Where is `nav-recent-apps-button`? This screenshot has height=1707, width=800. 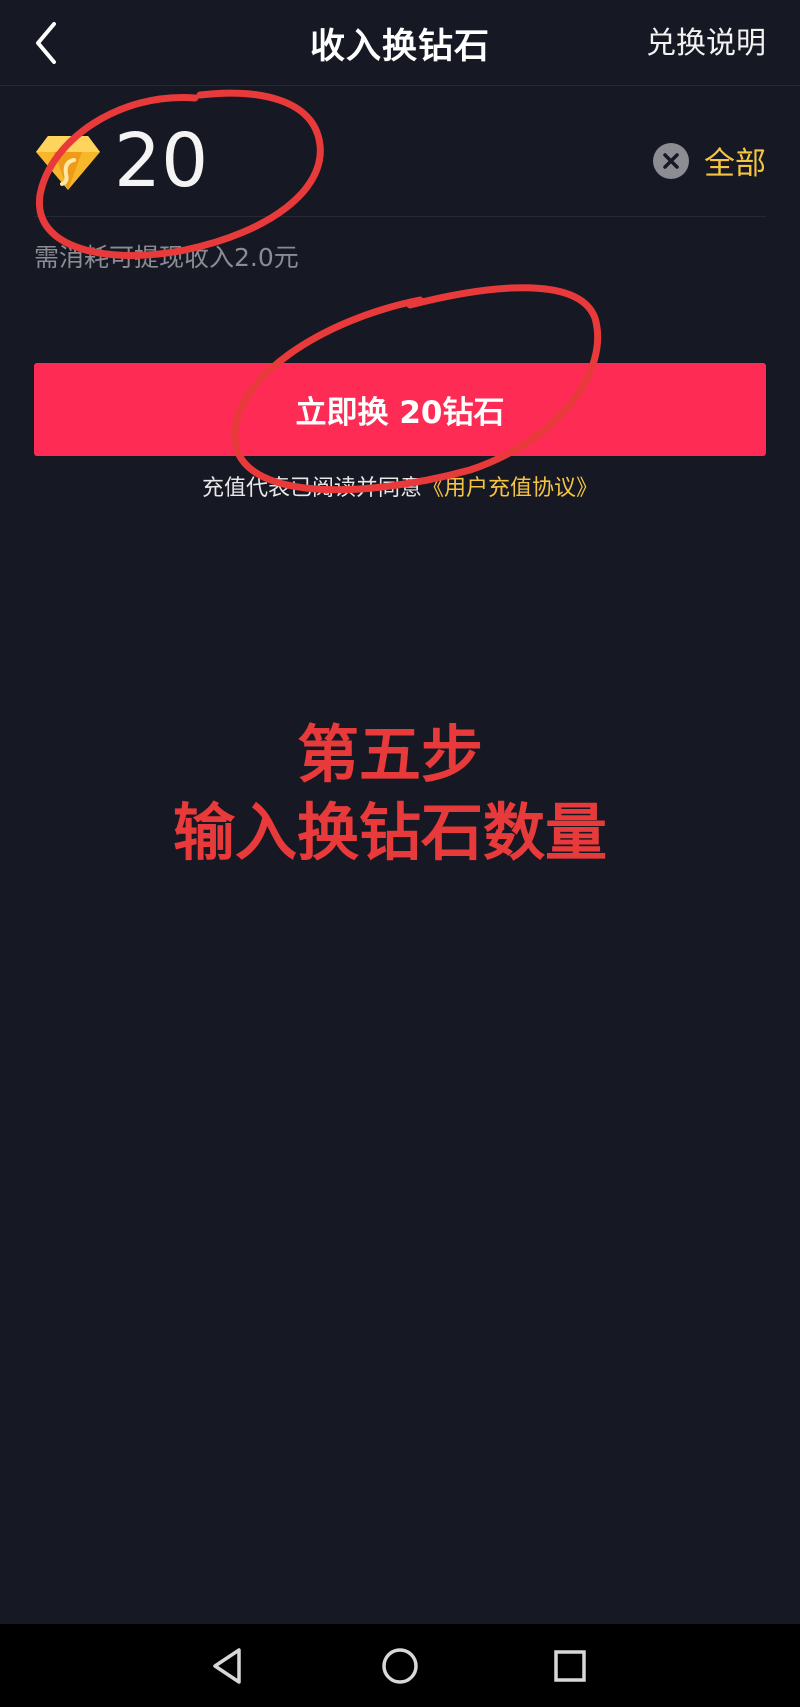
nav-recent-apps-button is located at coordinates (570, 1666).